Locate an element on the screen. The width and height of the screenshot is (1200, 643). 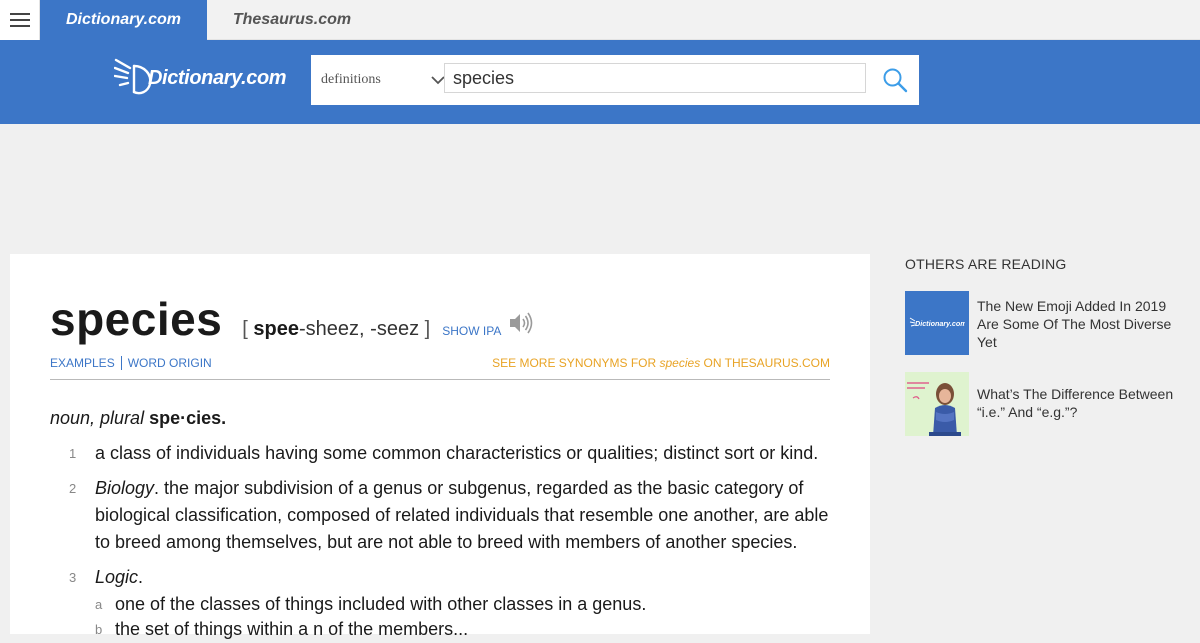
chevron-down-icon is located at coordinates (438, 79).